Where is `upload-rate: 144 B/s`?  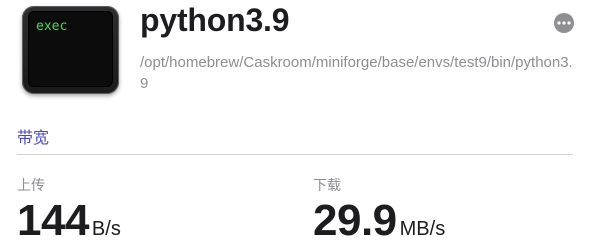
upload-rate: 144 B/s is located at coordinates (69, 220).